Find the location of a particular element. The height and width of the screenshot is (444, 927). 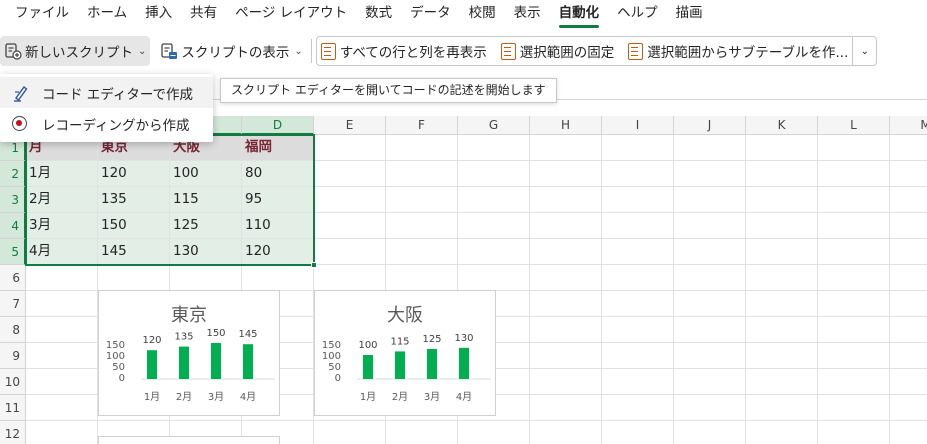

row-header: 11 is located at coordinates (13, 408).